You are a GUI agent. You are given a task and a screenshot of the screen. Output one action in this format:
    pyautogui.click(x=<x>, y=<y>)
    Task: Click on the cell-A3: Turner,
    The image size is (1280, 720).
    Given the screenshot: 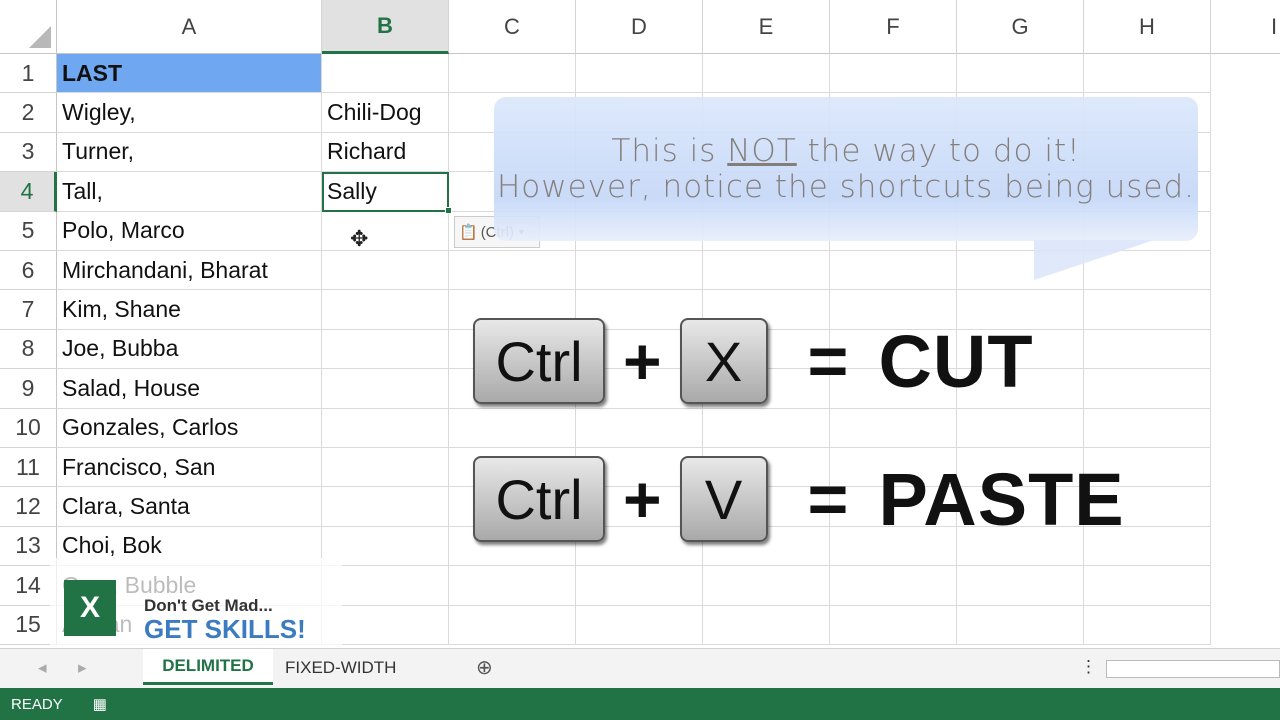 What is the action you would take?
    pyautogui.click(x=189, y=152)
    